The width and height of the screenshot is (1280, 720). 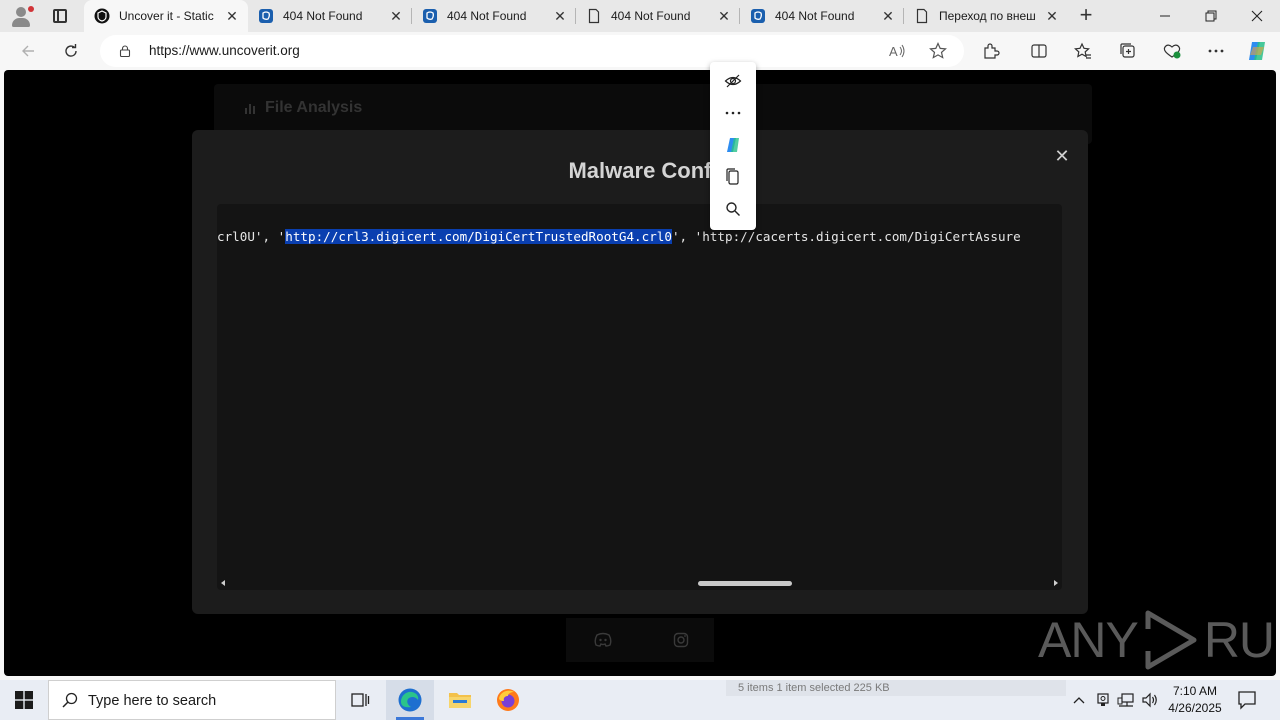 What do you see at coordinates (314, 107) in the screenshot?
I see `section-title: File Analysis` at bounding box center [314, 107].